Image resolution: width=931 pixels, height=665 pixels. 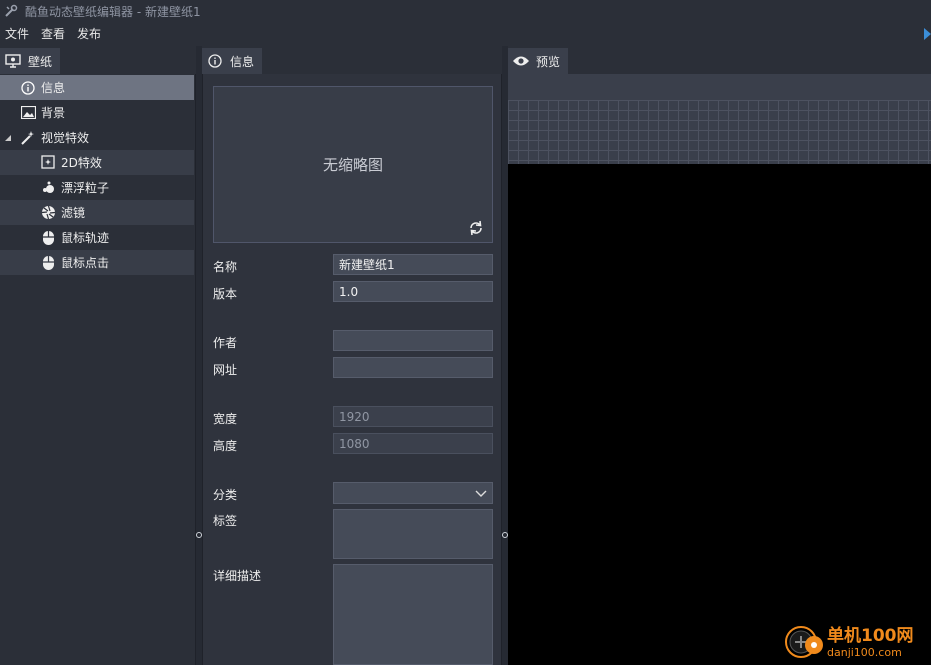 I want to click on tab-info: 信息, so click(x=232, y=61).